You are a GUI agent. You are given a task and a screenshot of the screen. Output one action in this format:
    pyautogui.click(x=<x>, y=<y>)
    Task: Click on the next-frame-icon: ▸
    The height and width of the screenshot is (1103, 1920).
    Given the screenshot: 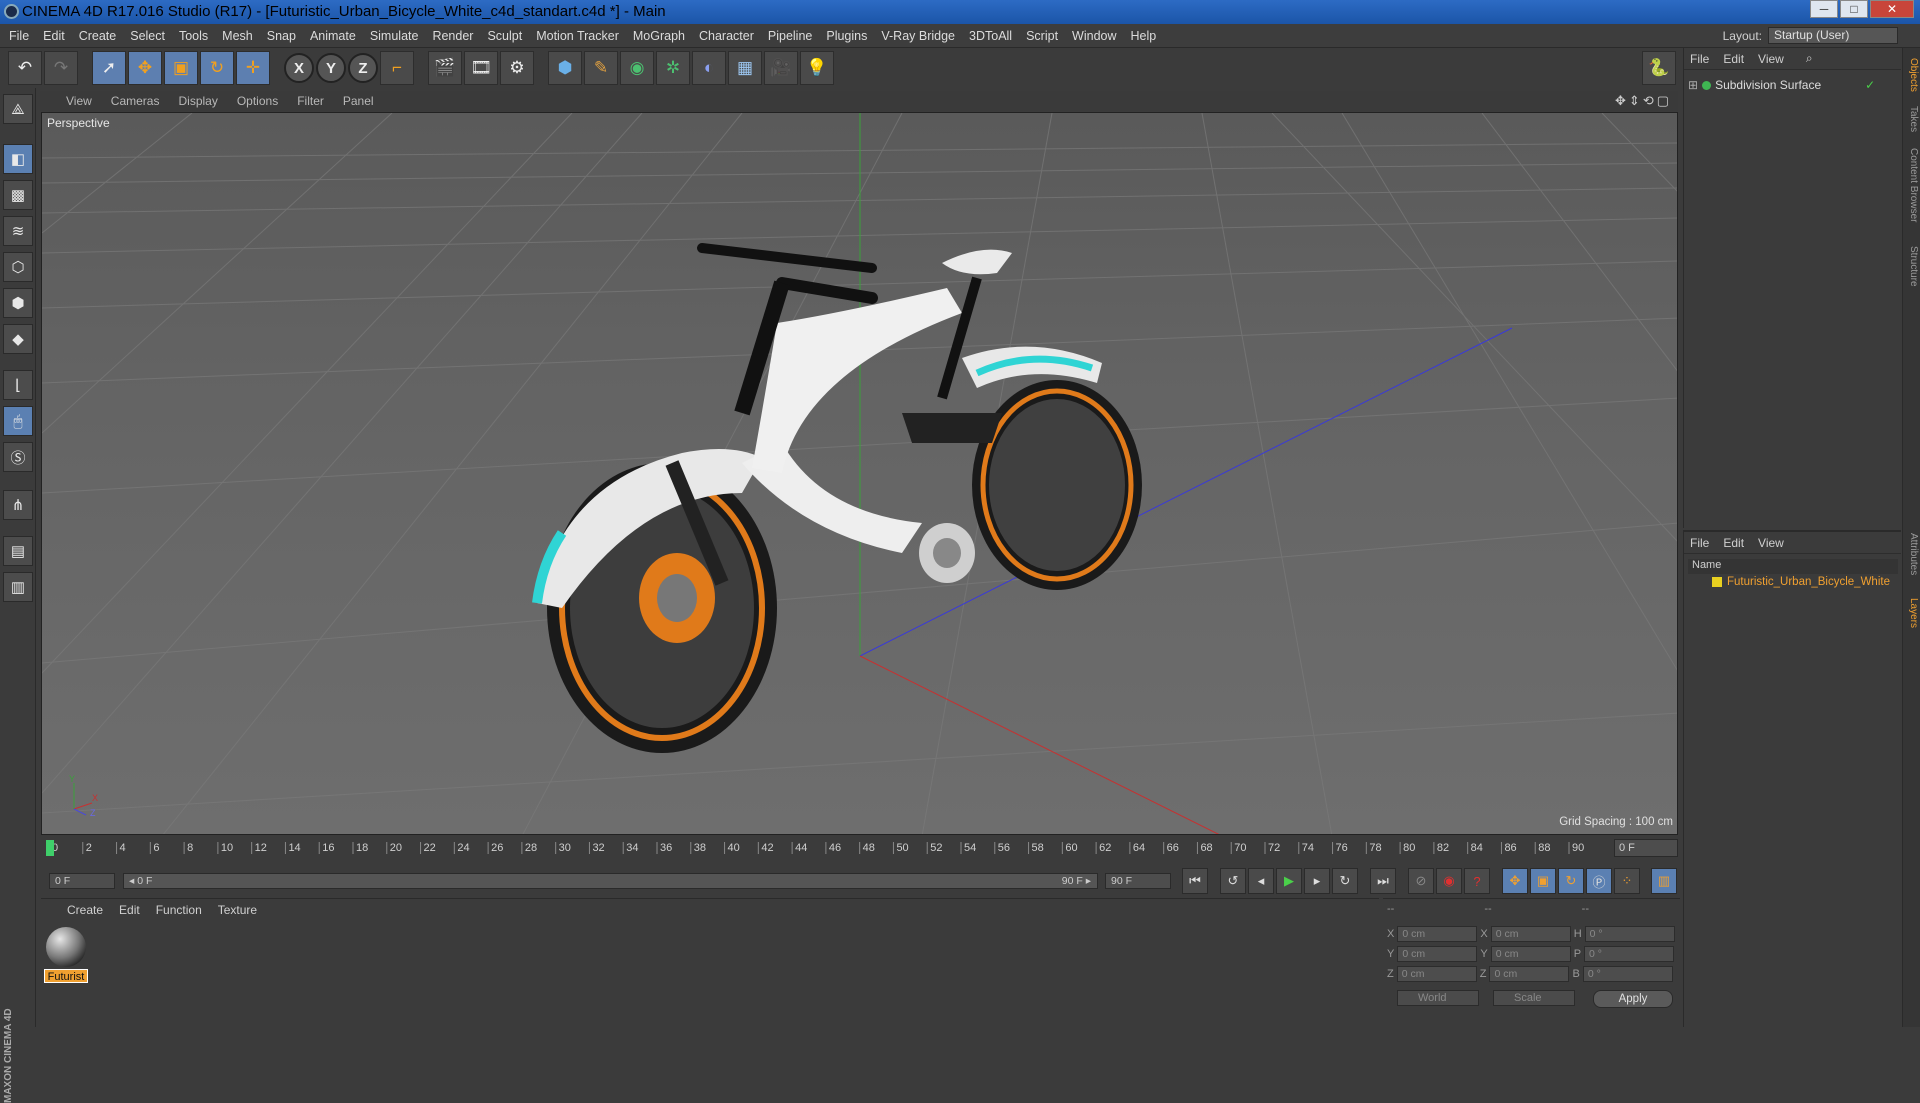 What is the action you would take?
    pyautogui.click(x=1317, y=881)
    